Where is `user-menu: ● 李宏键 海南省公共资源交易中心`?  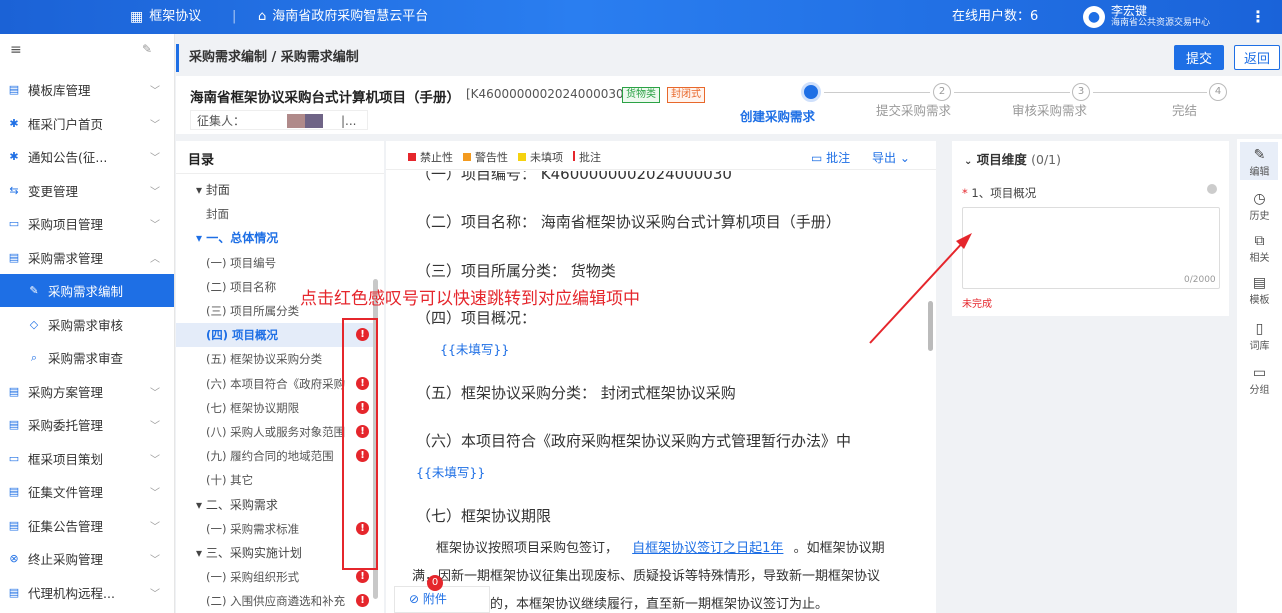
user-menu: ● 李宏键 海南省公共资源交易中心 is located at coordinates (1146, 17).